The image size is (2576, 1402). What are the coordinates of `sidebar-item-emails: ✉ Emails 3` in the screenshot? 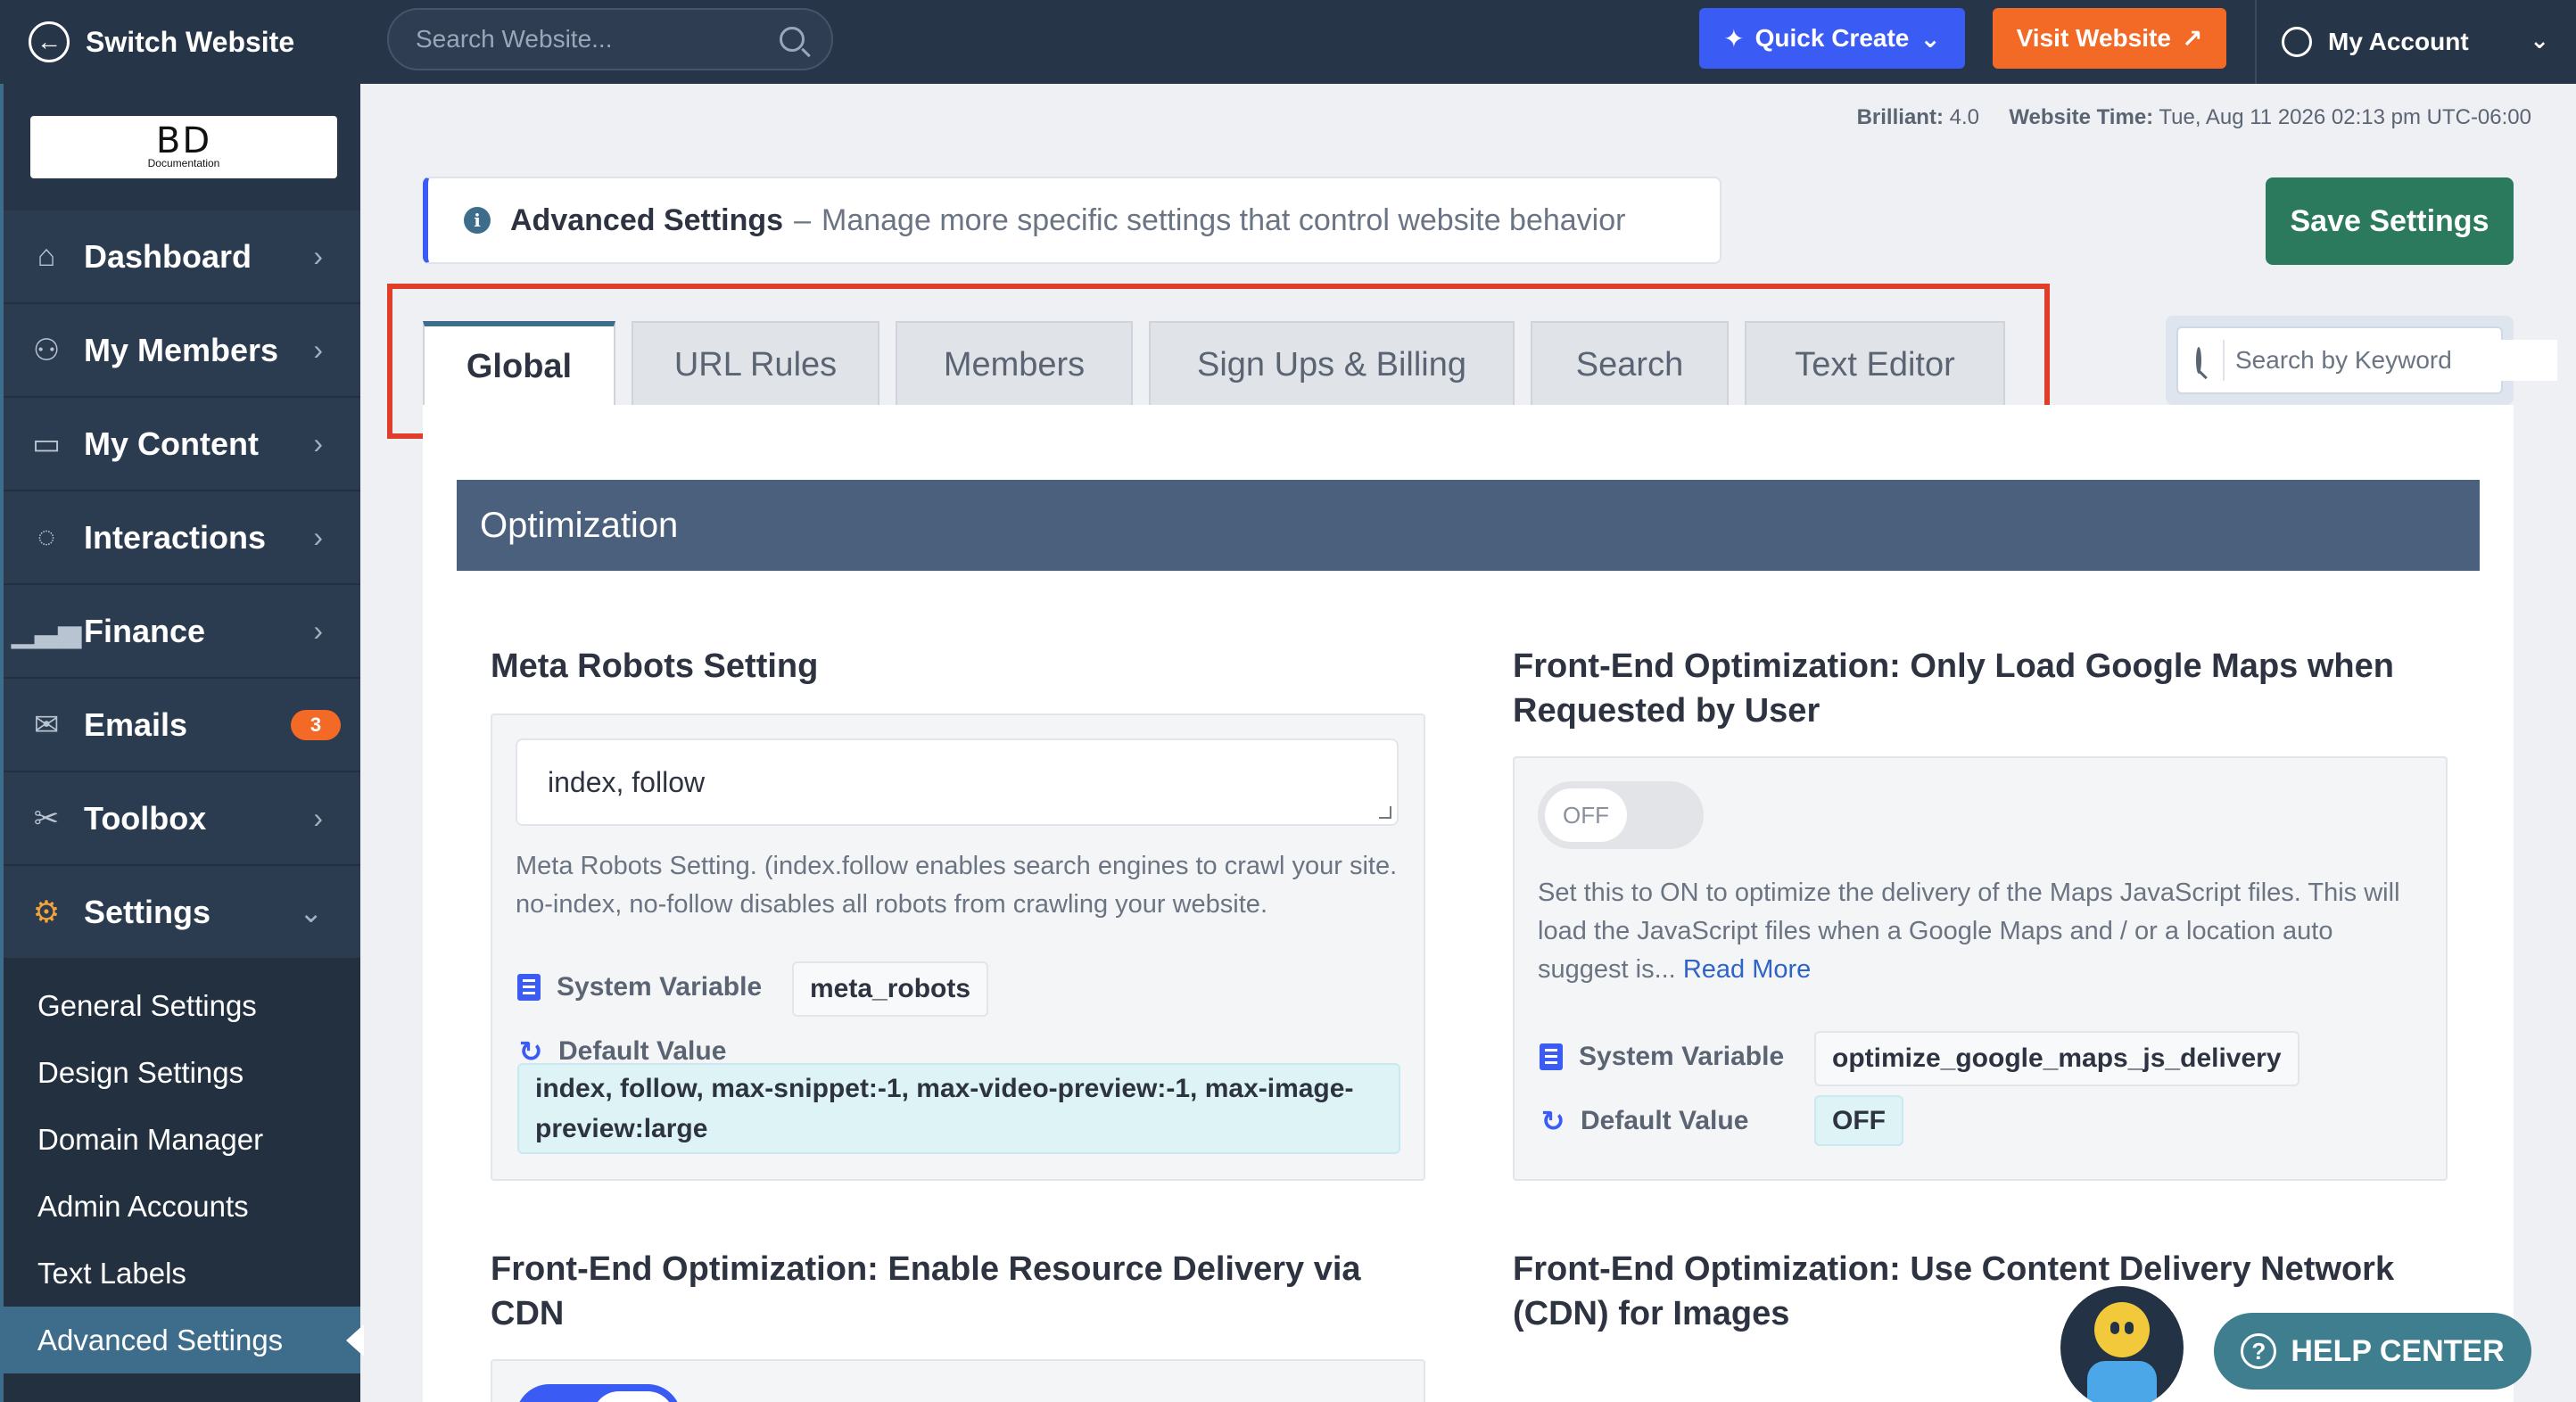 It's located at (182, 725).